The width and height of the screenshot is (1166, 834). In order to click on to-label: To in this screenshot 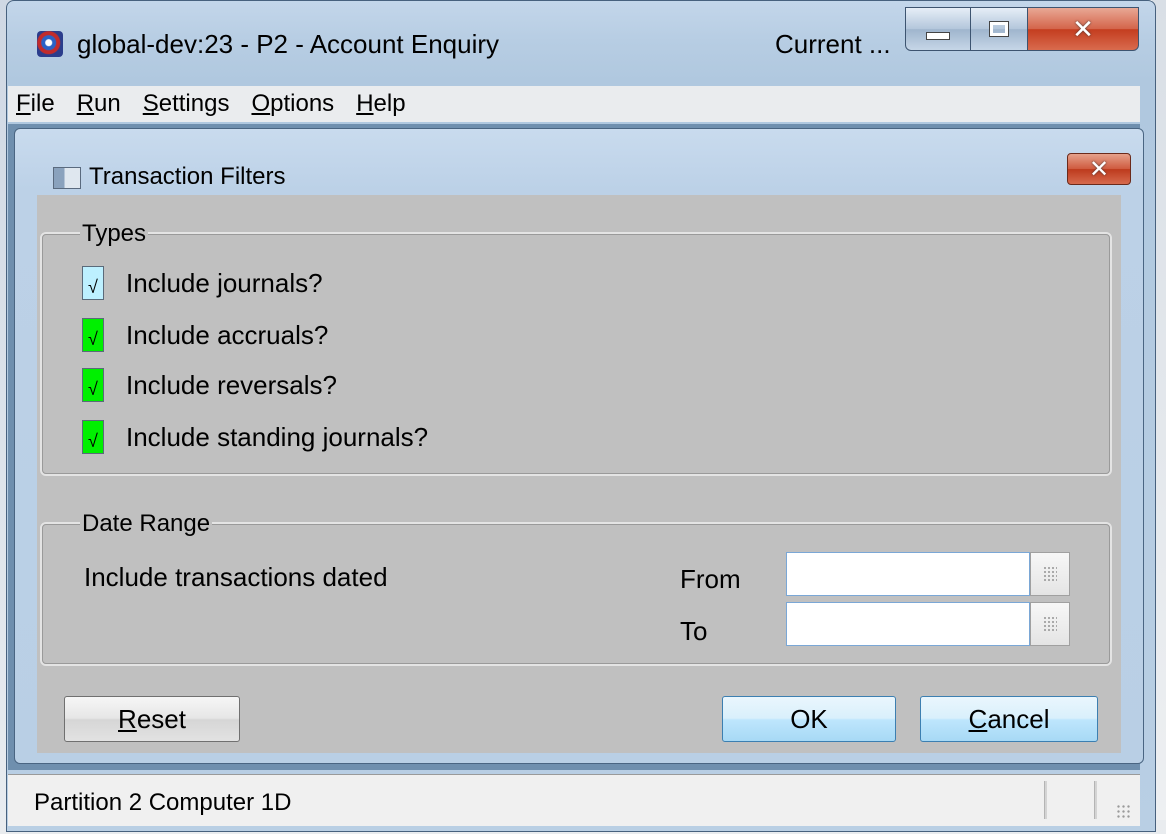, I will do `click(694, 631)`.